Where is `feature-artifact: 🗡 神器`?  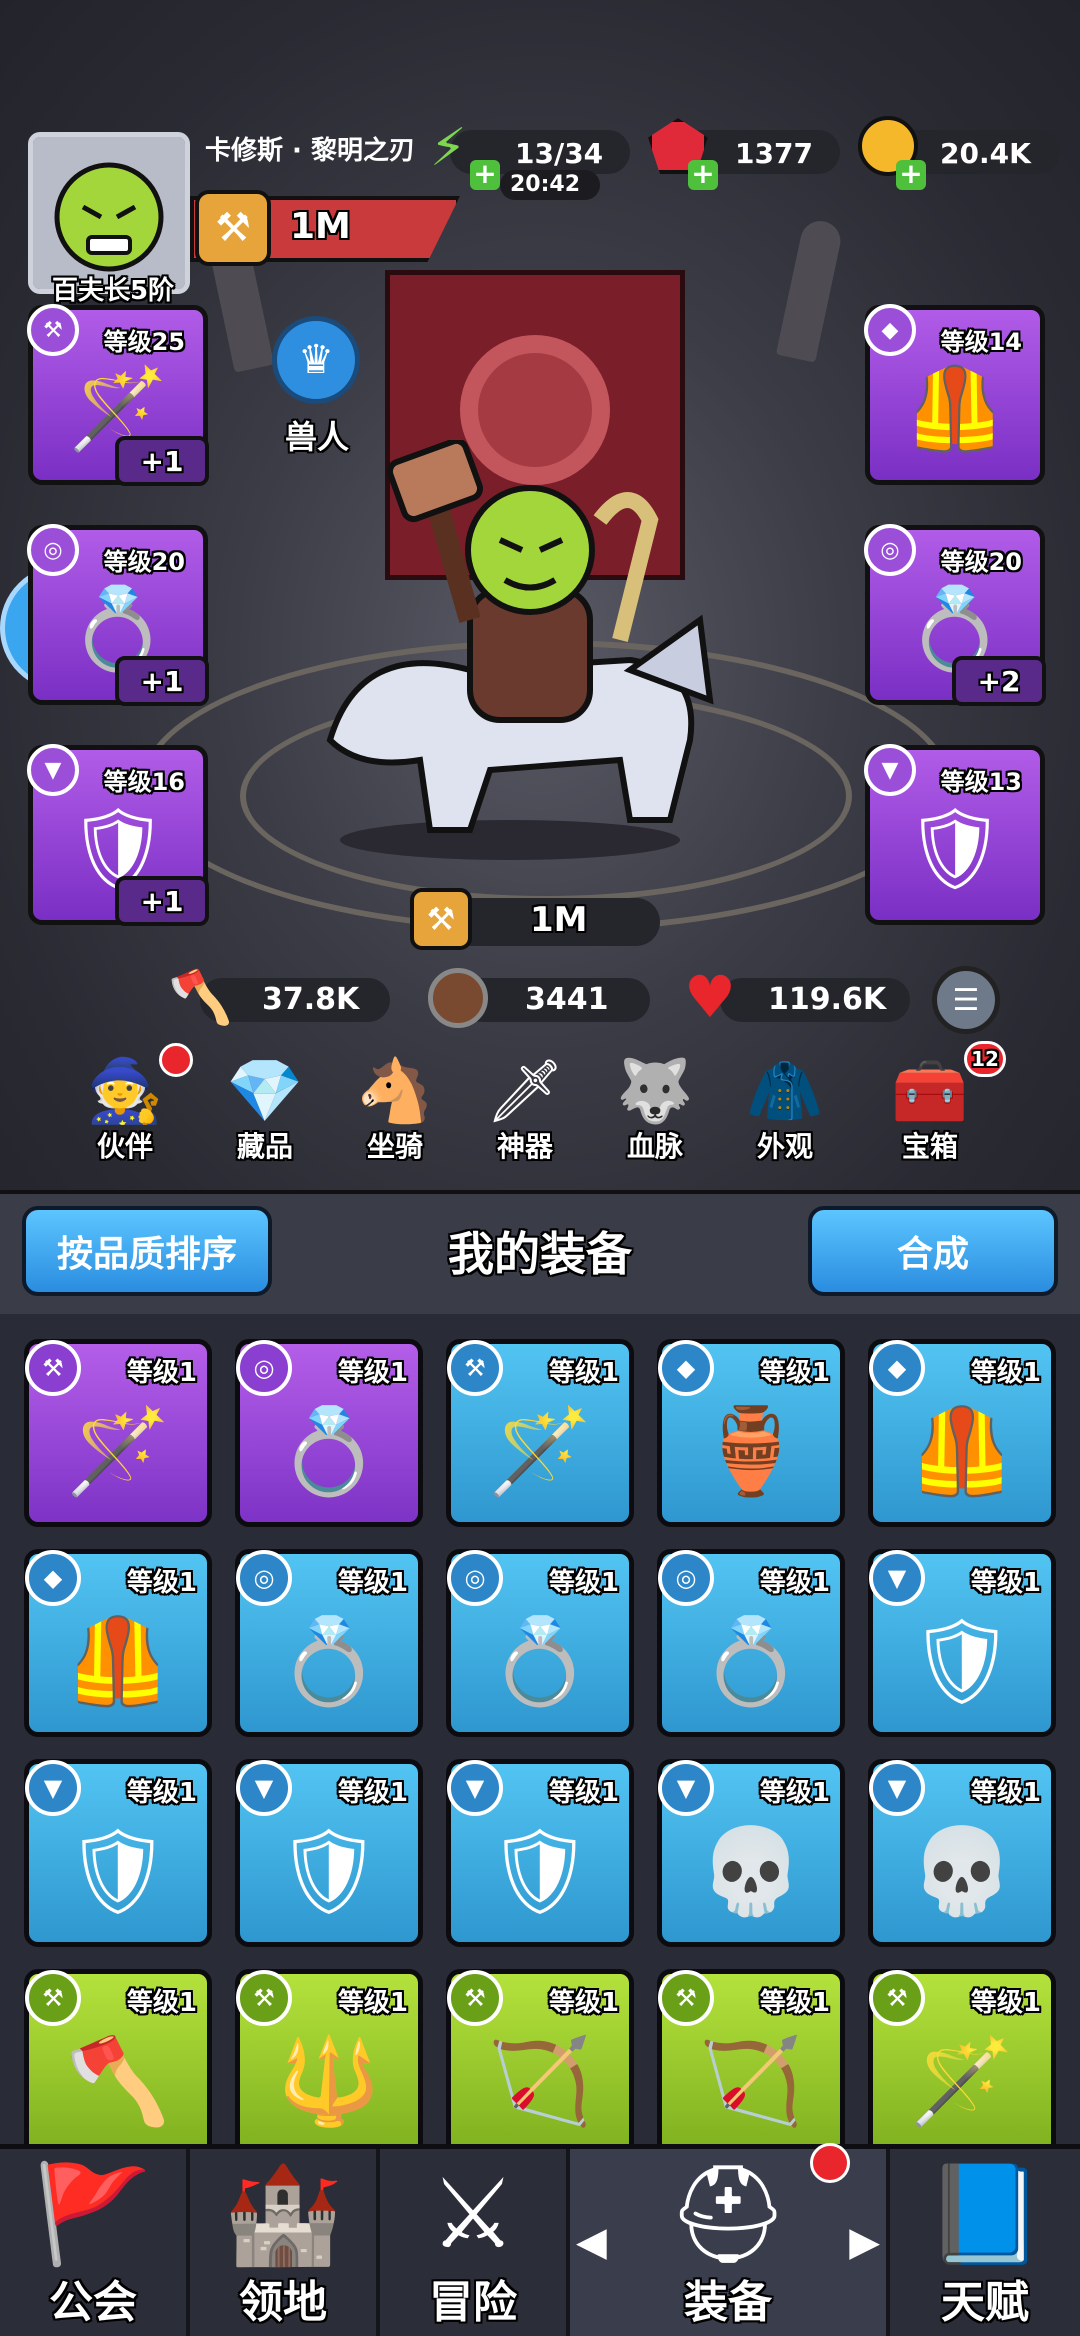 feature-artifact: 🗡 神器 is located at coordinates (525, 1110).